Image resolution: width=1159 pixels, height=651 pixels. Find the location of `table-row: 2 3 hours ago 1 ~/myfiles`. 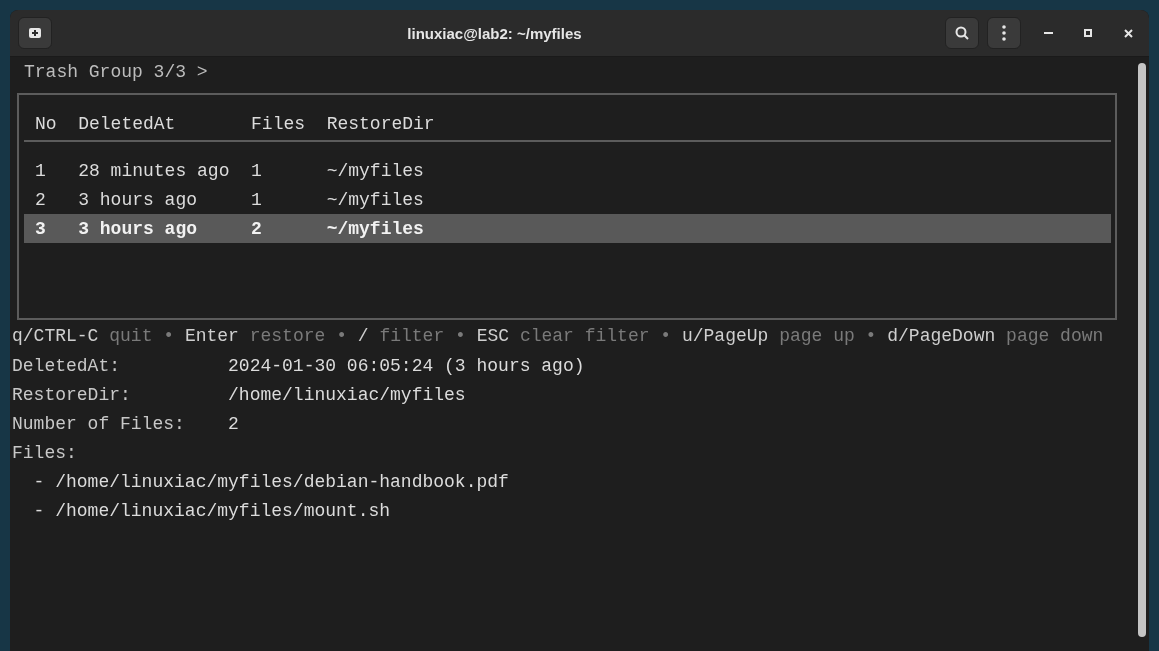

table-row: 2 3 hours ago 1 ~/myfiles is located at coordinates (567, 199).